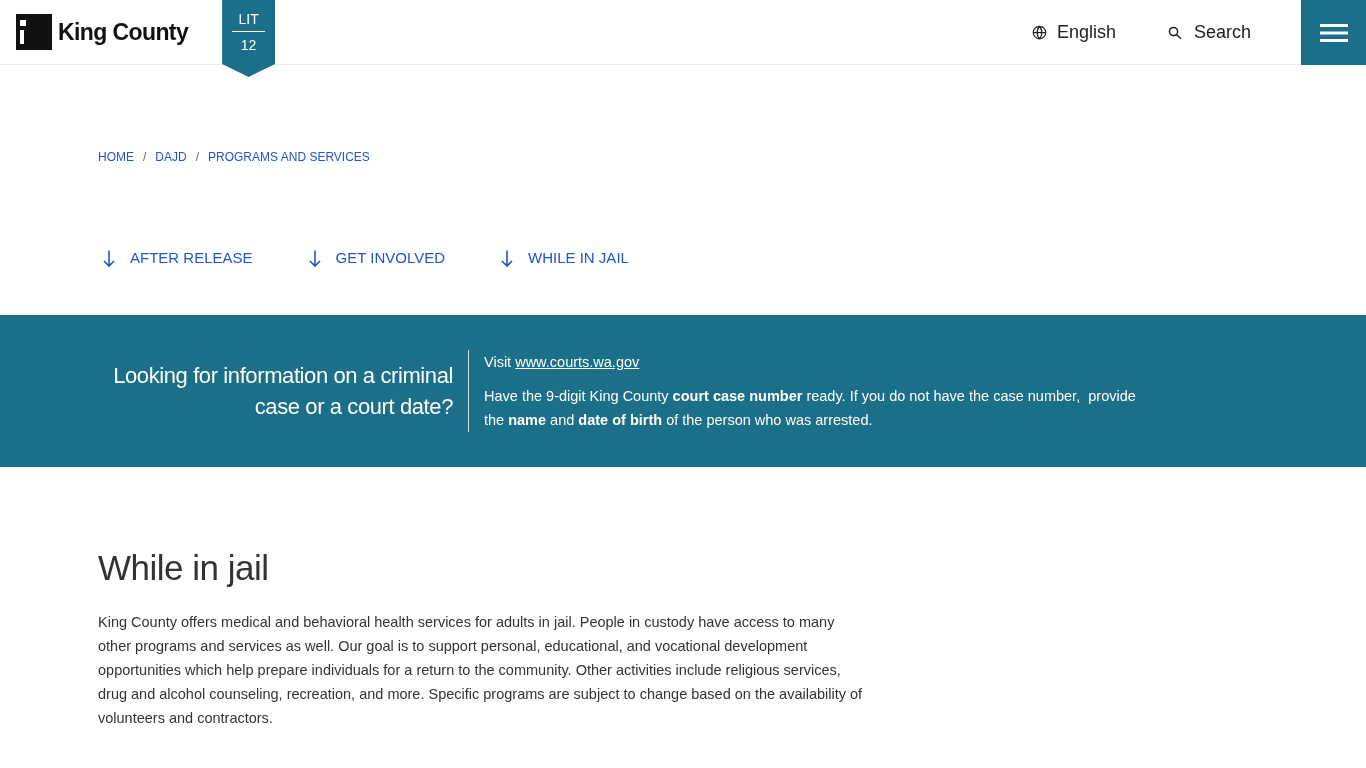 The image size is (1366, 768). I want to click on menu-button, so click(1333, 32).